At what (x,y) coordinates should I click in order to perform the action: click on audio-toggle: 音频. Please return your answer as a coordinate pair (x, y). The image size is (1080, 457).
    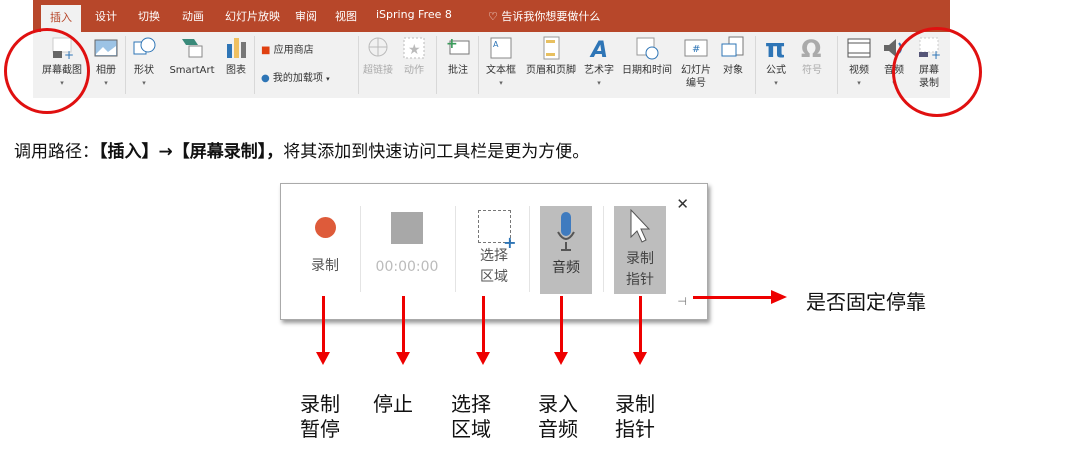
    Looking at the image, I should click on (566, 250).